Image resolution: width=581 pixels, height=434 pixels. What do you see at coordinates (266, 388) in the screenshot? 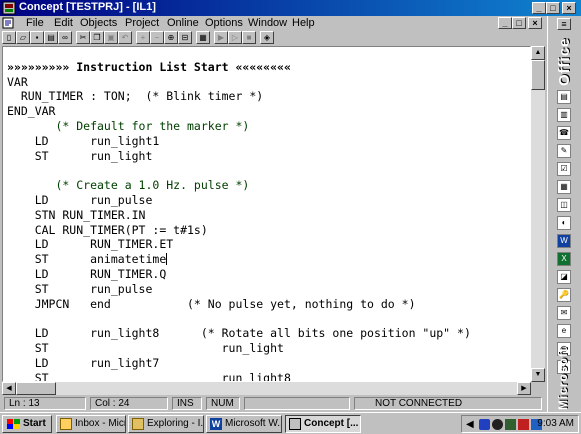
I see `horizontal-scrollbar: ◀ ▶` at bounding box center [266, 388].